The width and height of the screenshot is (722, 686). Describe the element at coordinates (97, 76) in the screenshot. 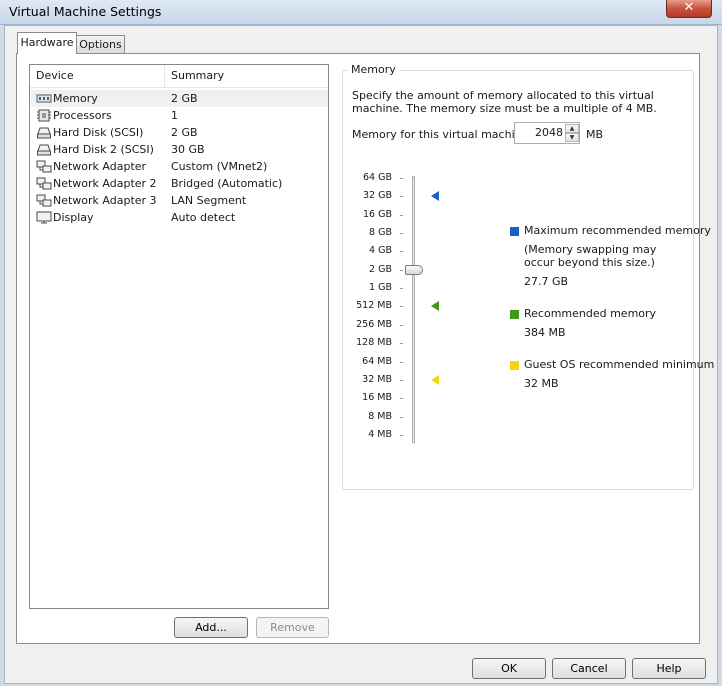

I see `column-header-device: Device` at that location.